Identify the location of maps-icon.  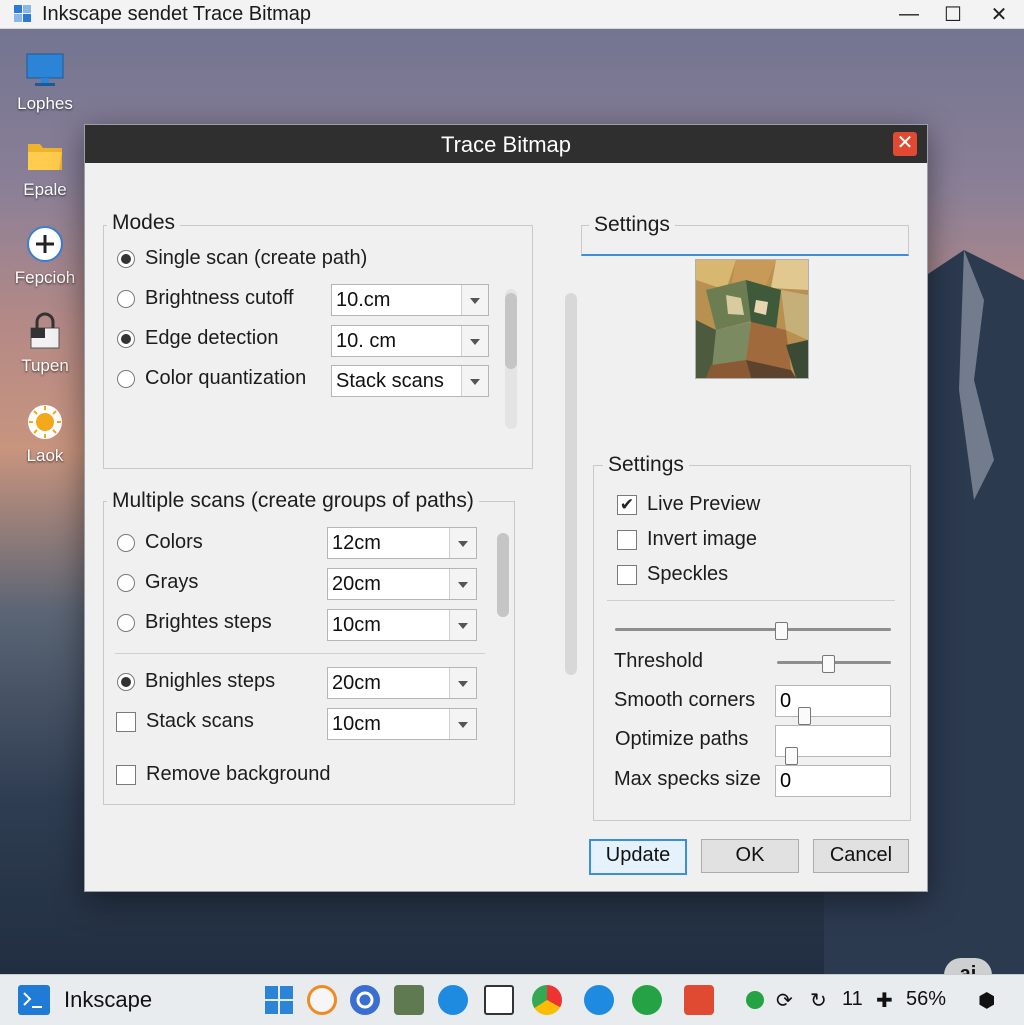
(647, 1000).